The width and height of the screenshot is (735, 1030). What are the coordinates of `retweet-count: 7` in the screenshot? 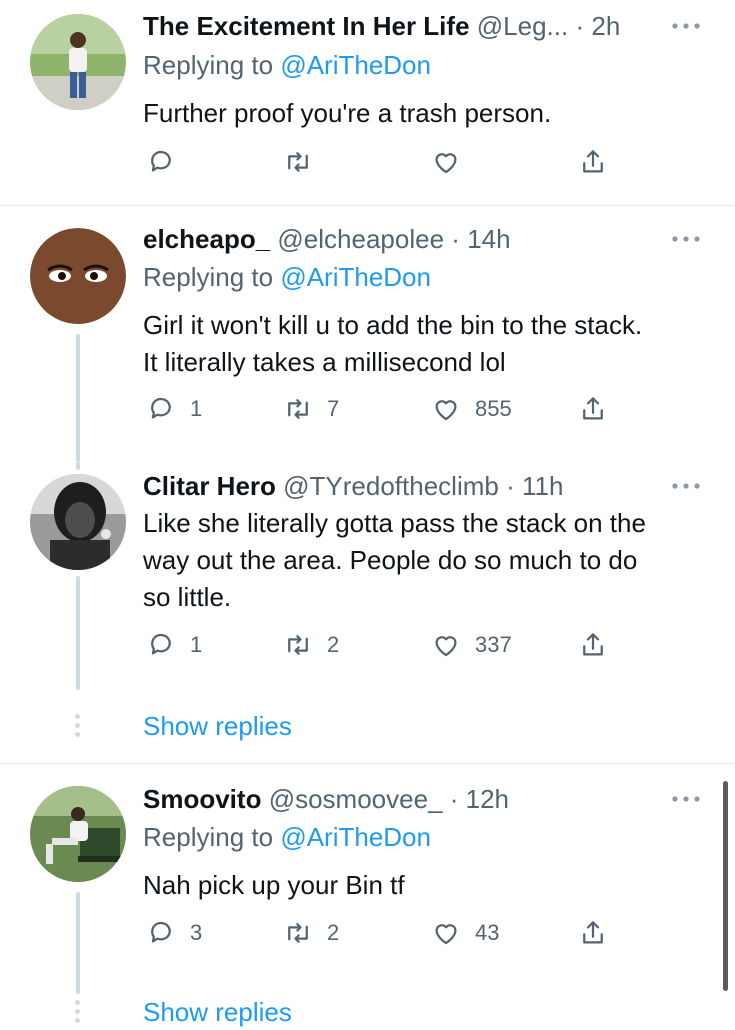 It's located at (333, 408).